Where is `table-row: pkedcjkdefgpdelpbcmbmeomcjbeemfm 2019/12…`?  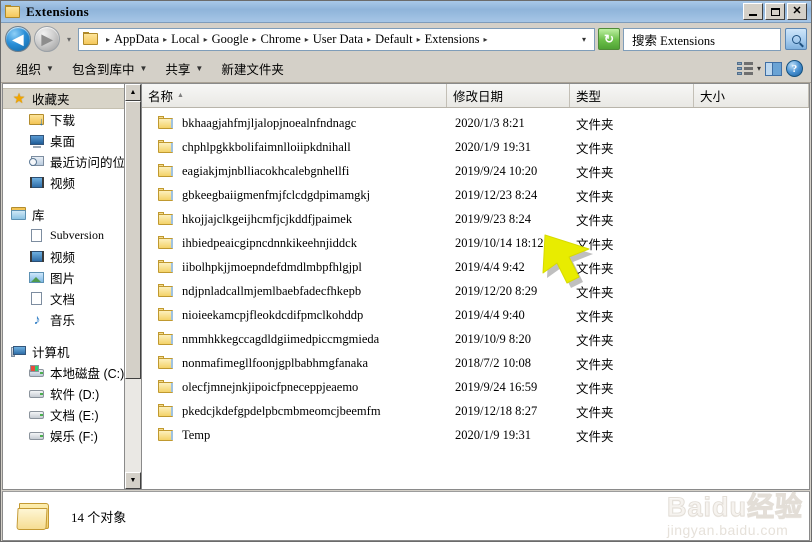 table-row: pkedcjkdefgpdelpbcmbmeomcjbeemfm 2019/12… is located at coordinates (475, 411).